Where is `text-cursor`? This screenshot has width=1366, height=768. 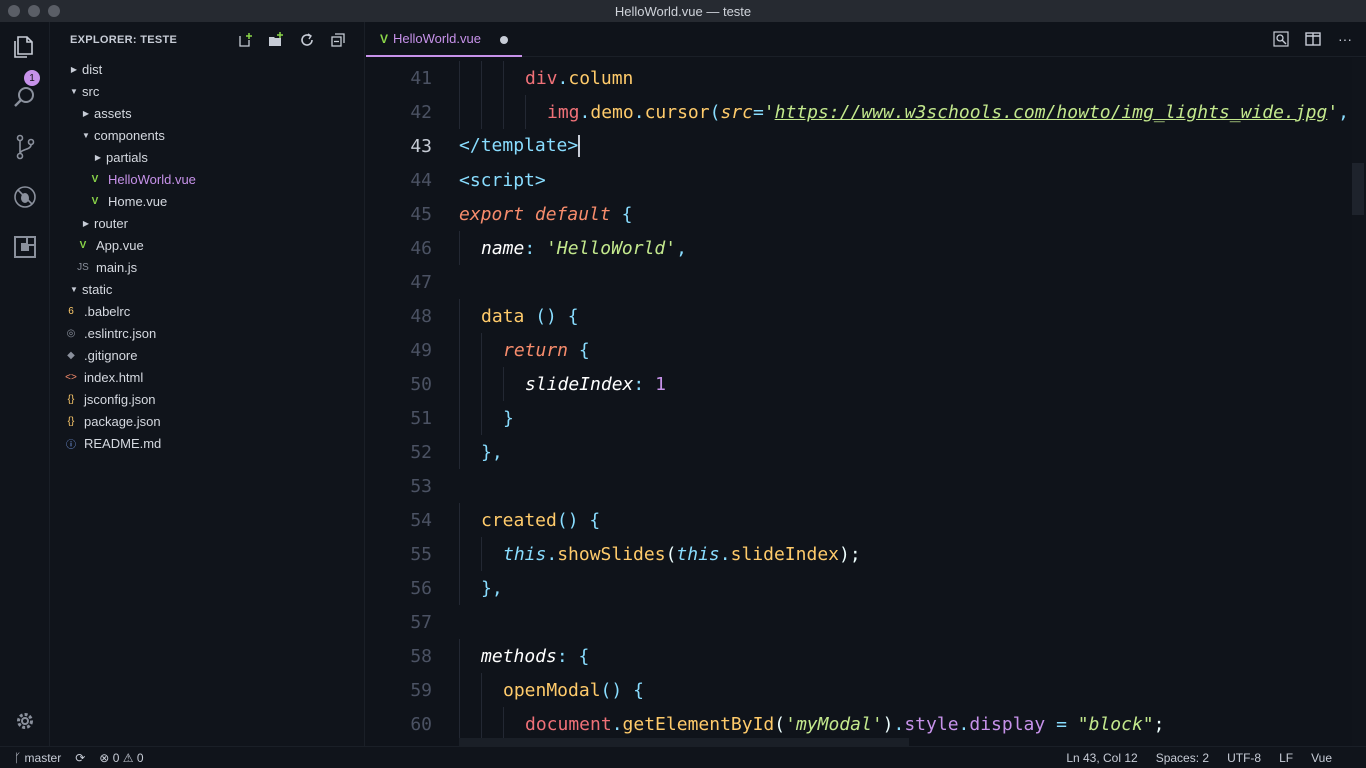 text-cursor is located at coordinates (579, 146).